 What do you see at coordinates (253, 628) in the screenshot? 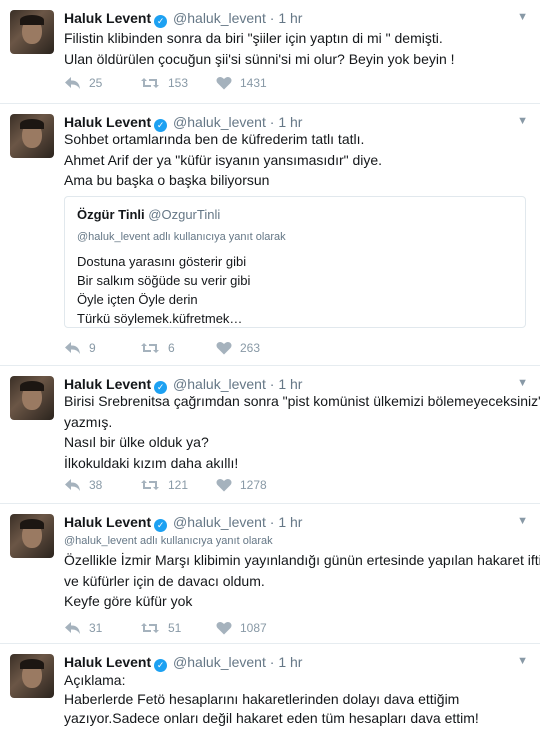
I see `like-count: 1087` at bounding box center [253, 628].